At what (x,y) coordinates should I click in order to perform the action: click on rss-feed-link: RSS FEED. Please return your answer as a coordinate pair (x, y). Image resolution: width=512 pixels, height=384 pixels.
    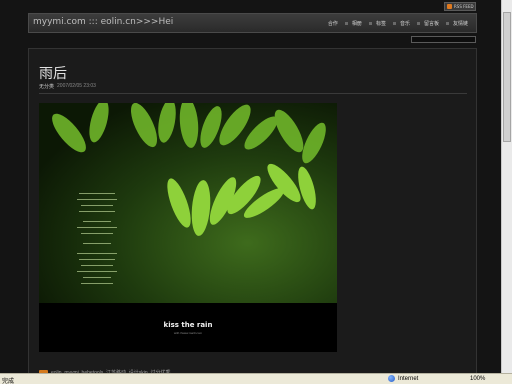
    Looking at the image, I should click on (460, 6).